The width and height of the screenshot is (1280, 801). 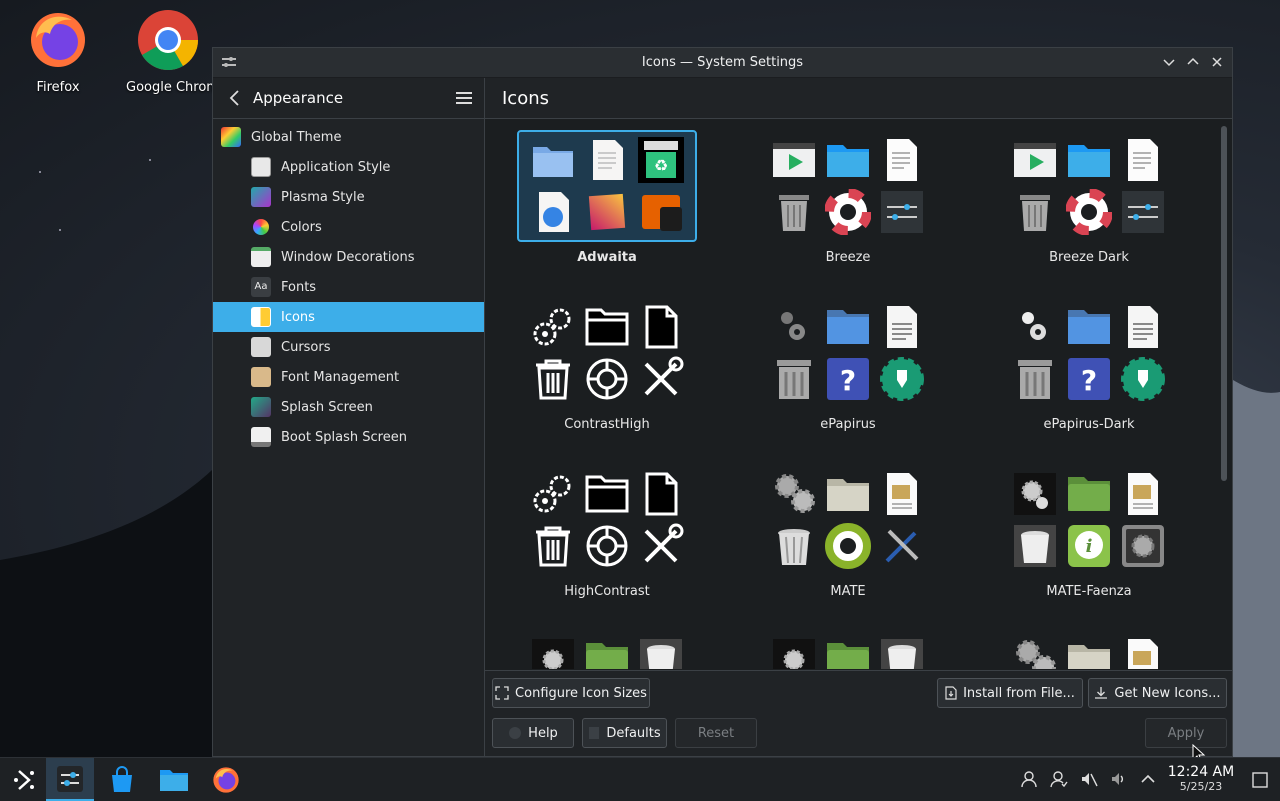 I want to click on icons-icon, so click(x=261, y=317).